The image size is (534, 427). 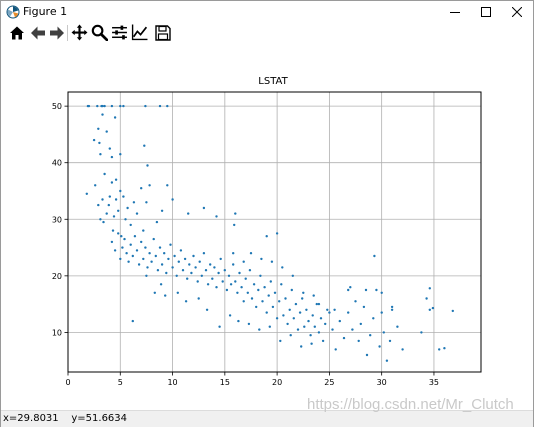 What do you see at coordinates (67, 33) in the screenshot?
I see `toolbar-separator` at bounding box center [67, 33].